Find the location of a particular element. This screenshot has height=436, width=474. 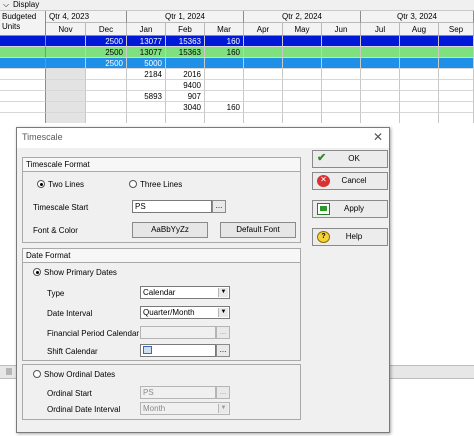

three-lines-radio is located at coordinates (133, 184).